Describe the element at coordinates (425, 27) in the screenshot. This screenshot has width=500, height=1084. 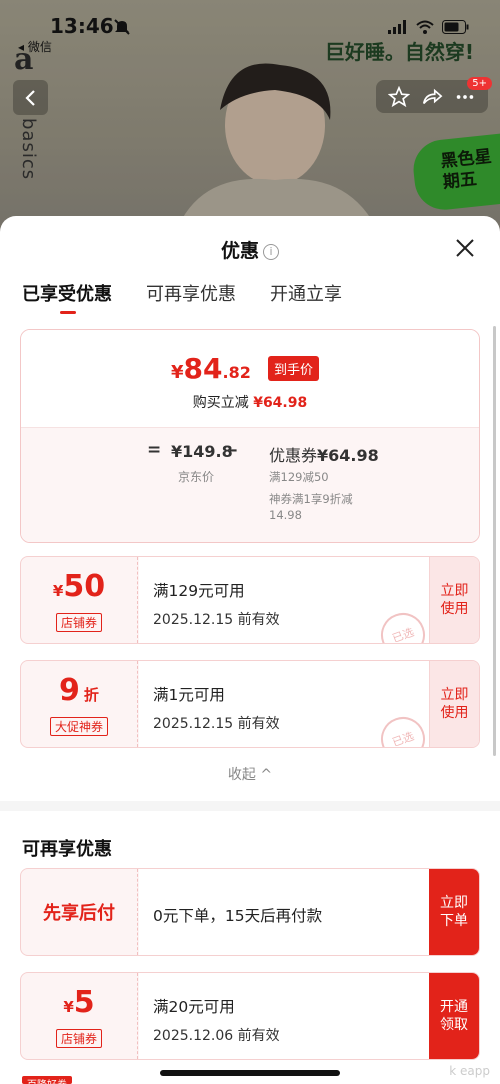
I see `wifi-icon` at that location.